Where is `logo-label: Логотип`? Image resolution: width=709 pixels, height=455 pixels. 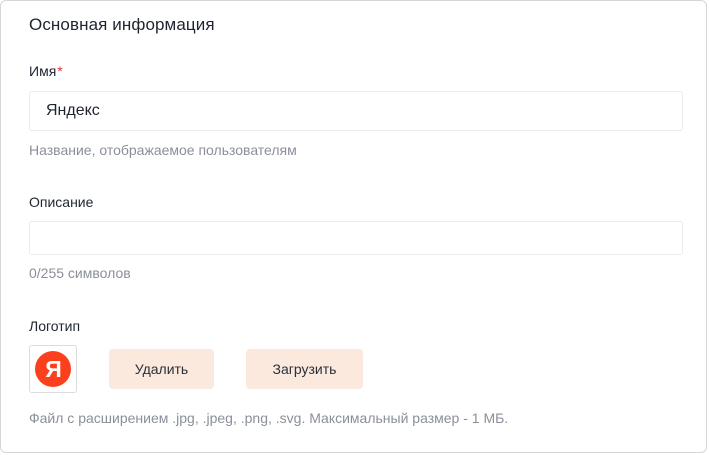
logo-label: Логотип is located at coordinates (55, 326).